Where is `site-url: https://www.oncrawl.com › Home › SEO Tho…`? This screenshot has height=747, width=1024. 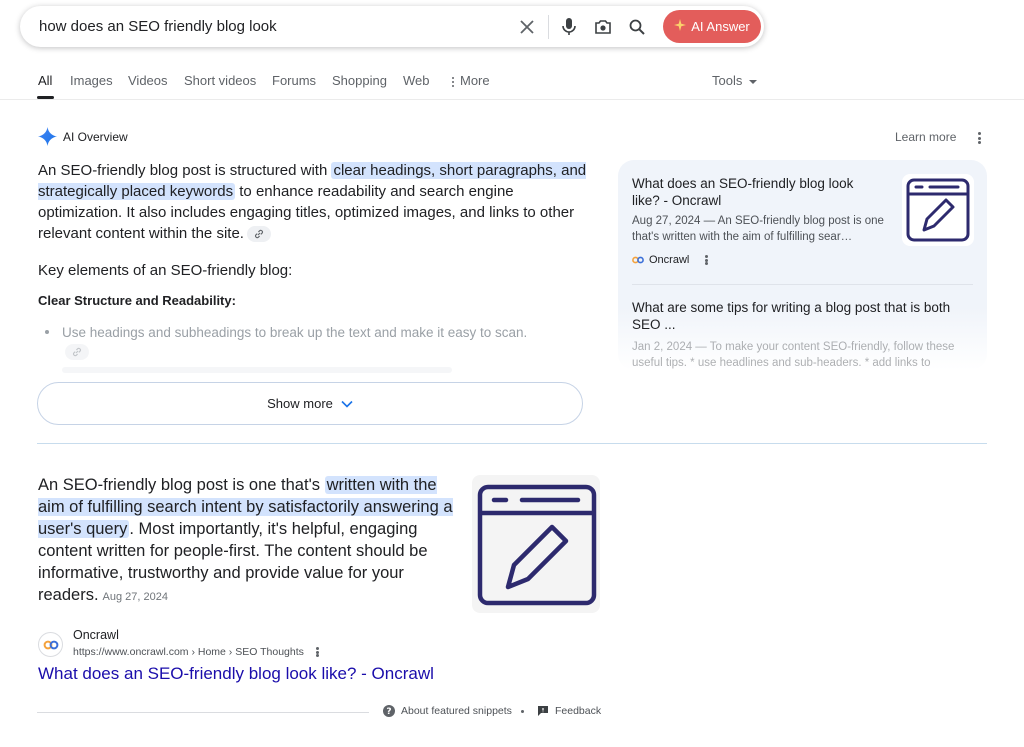
site-url: https://www.oncrawl.com › Home › SEO Tho… is located at coordinates (196, 652).